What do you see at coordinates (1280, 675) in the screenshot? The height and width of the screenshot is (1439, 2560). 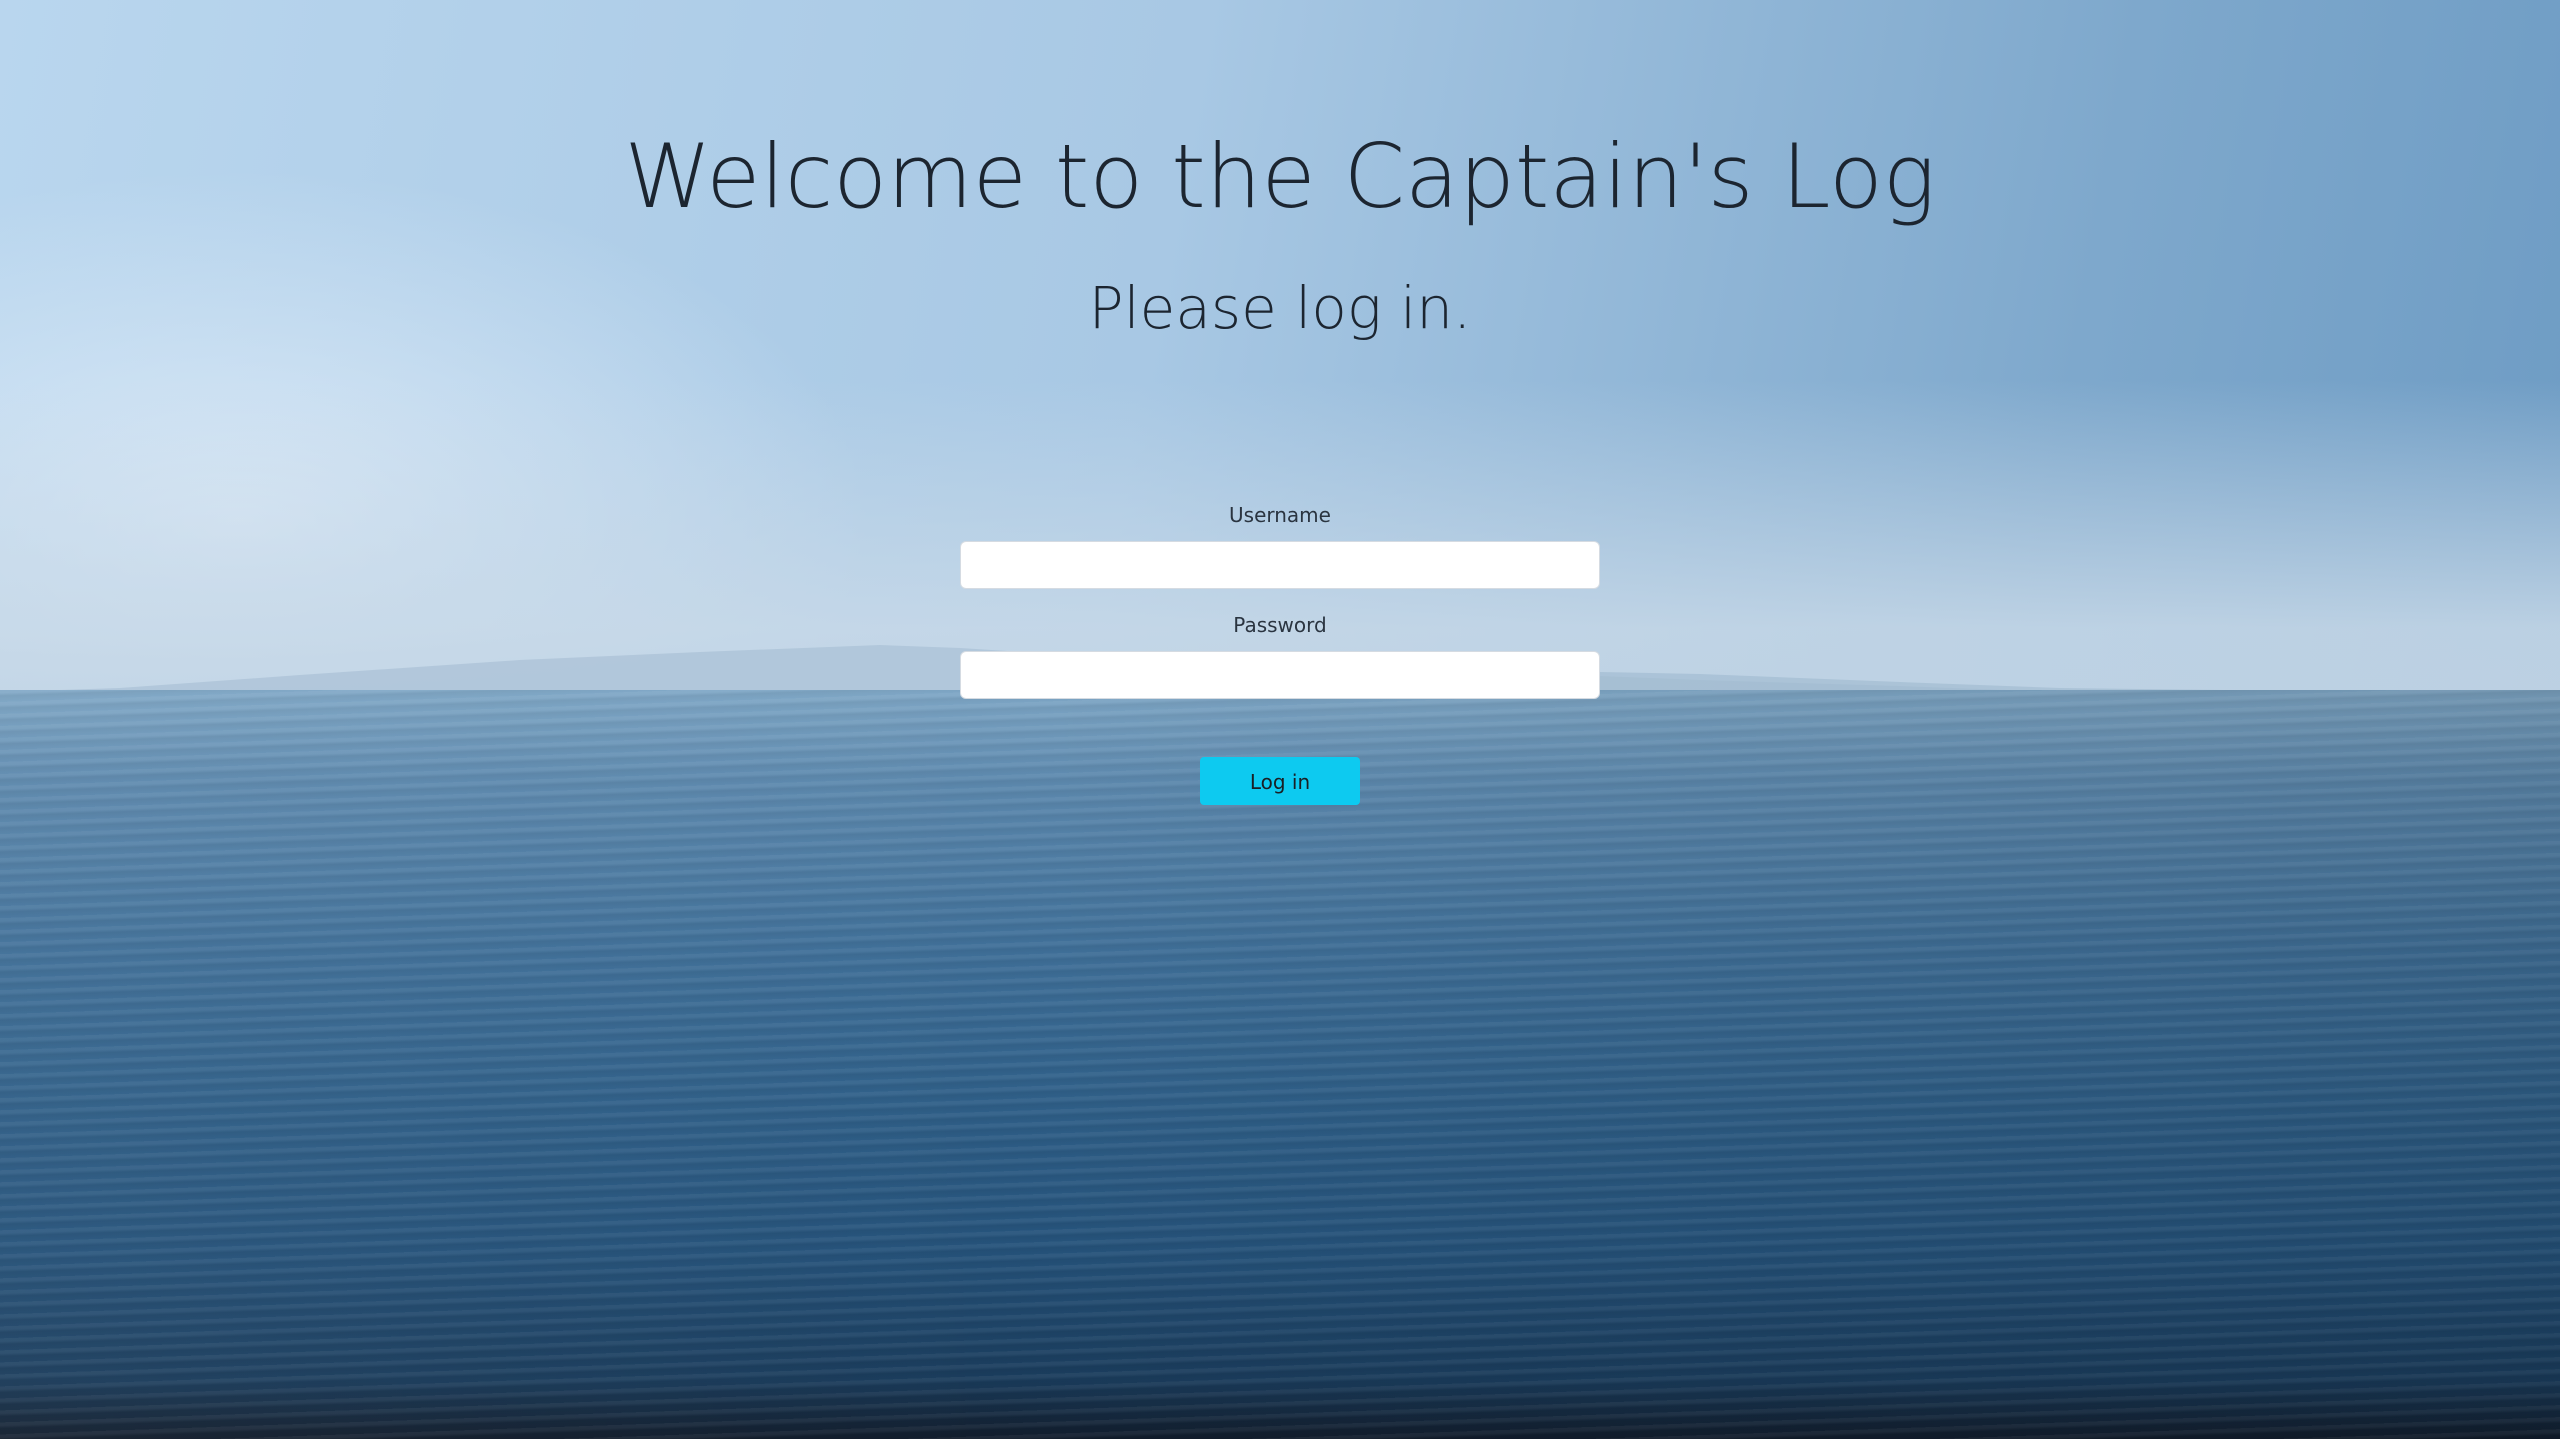 I see `password-input` at bounding box center [1280, 675].